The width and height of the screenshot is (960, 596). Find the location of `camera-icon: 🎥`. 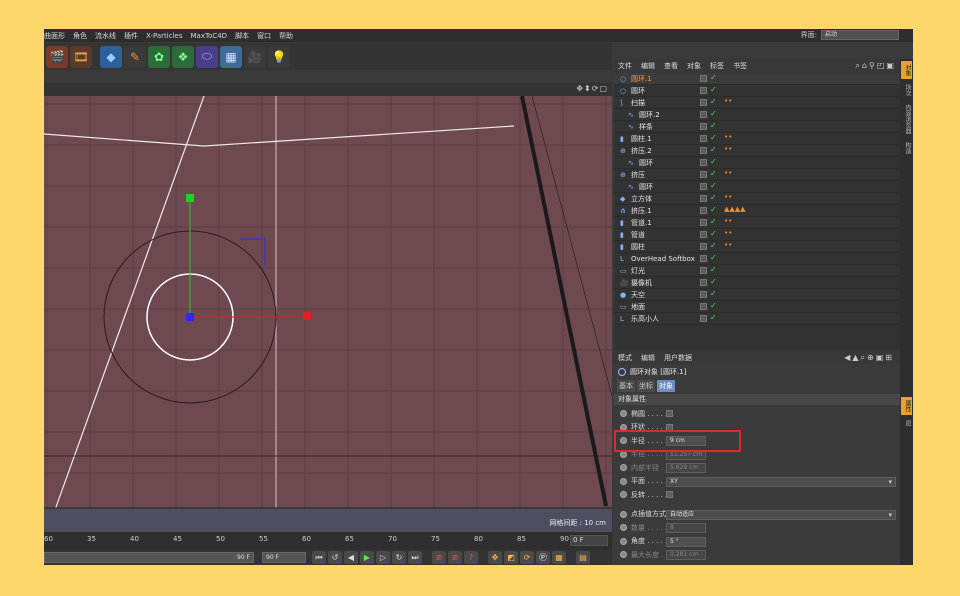

camera-icon: 🎥 is located at coordinates (255, 56).